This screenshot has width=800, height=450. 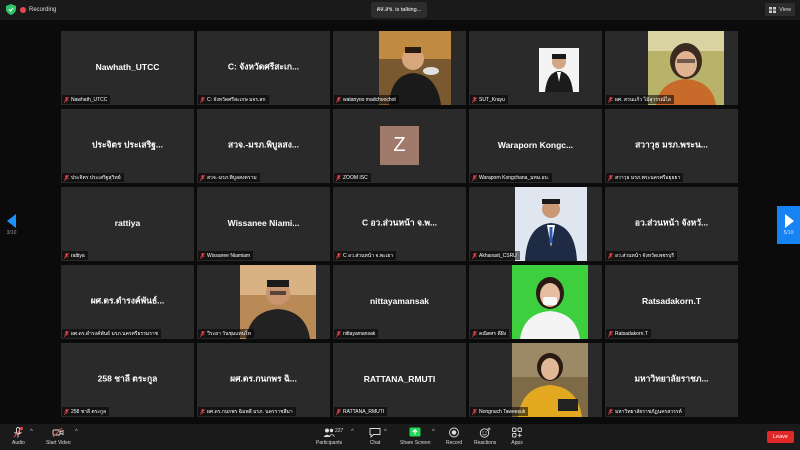 I want to click on participant-tile: Z ZOOM ISC, so click(x=399, y=146).